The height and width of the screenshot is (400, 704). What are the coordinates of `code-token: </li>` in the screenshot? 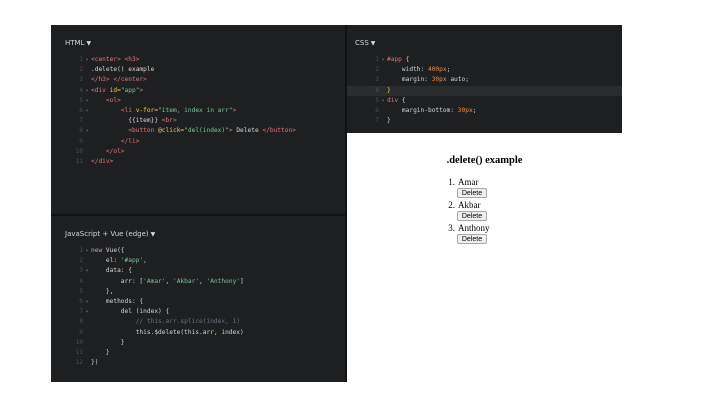 It's located at (130, 141).